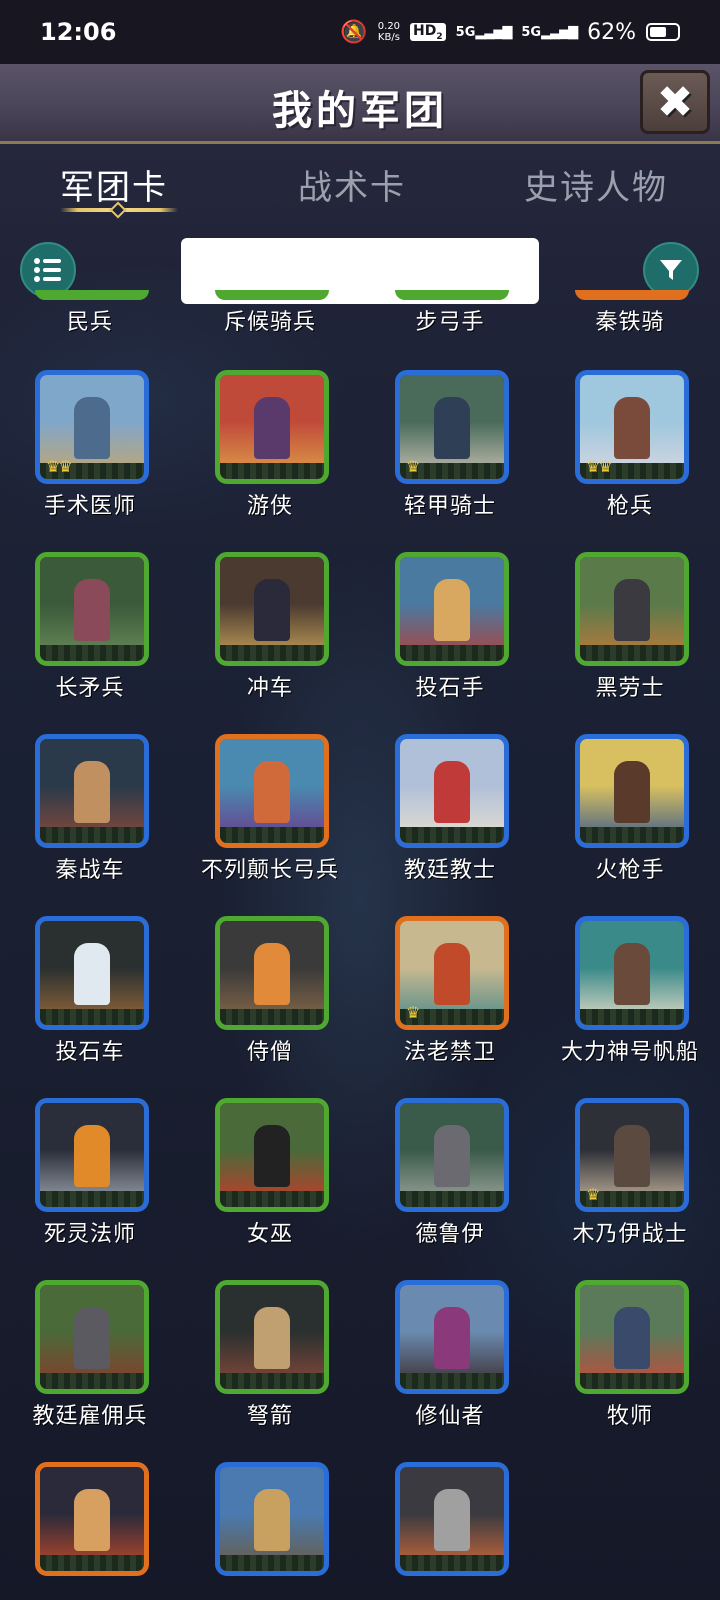 The height and width of the screenshot is (1600, 720). Describe the element at coordinates (658, 32) in the screenshot. I see `battery-fill` at that location.